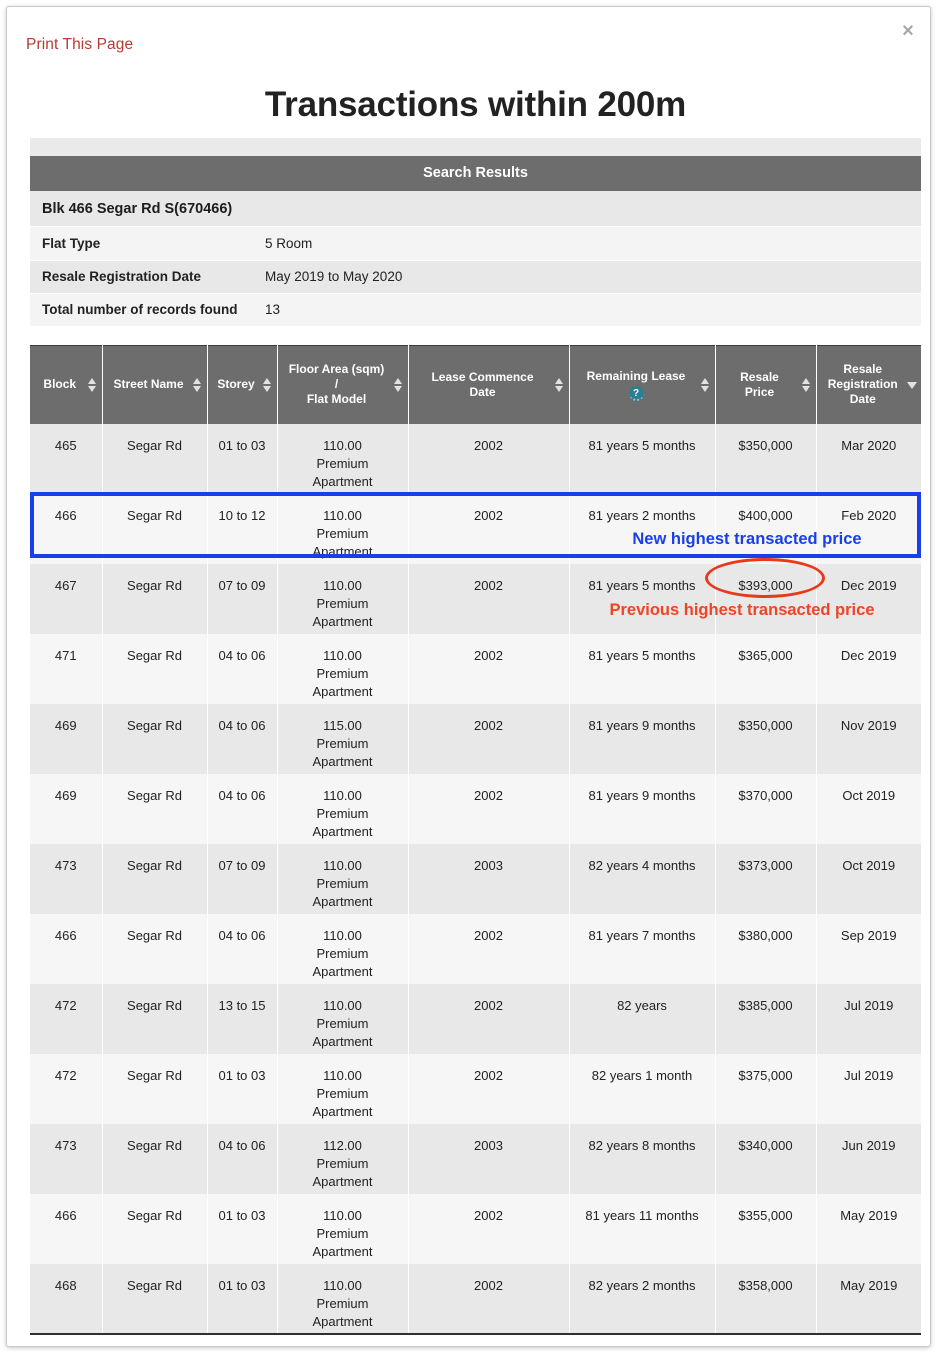  I want to click on column-header-storey: Storey, so click(242, 384).